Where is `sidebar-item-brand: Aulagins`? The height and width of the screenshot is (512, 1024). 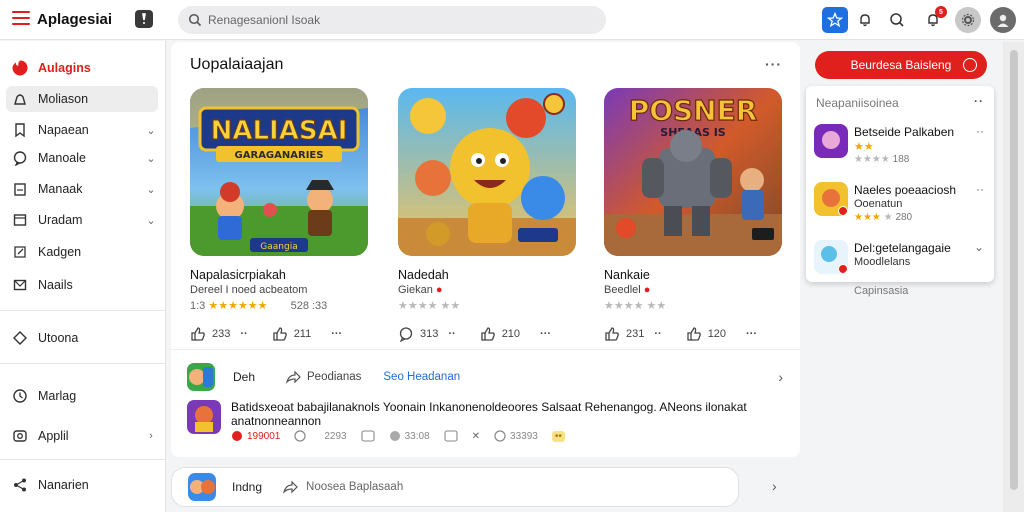
sidebar-item-brand: Aulagins is located at coordinates (82, 68).